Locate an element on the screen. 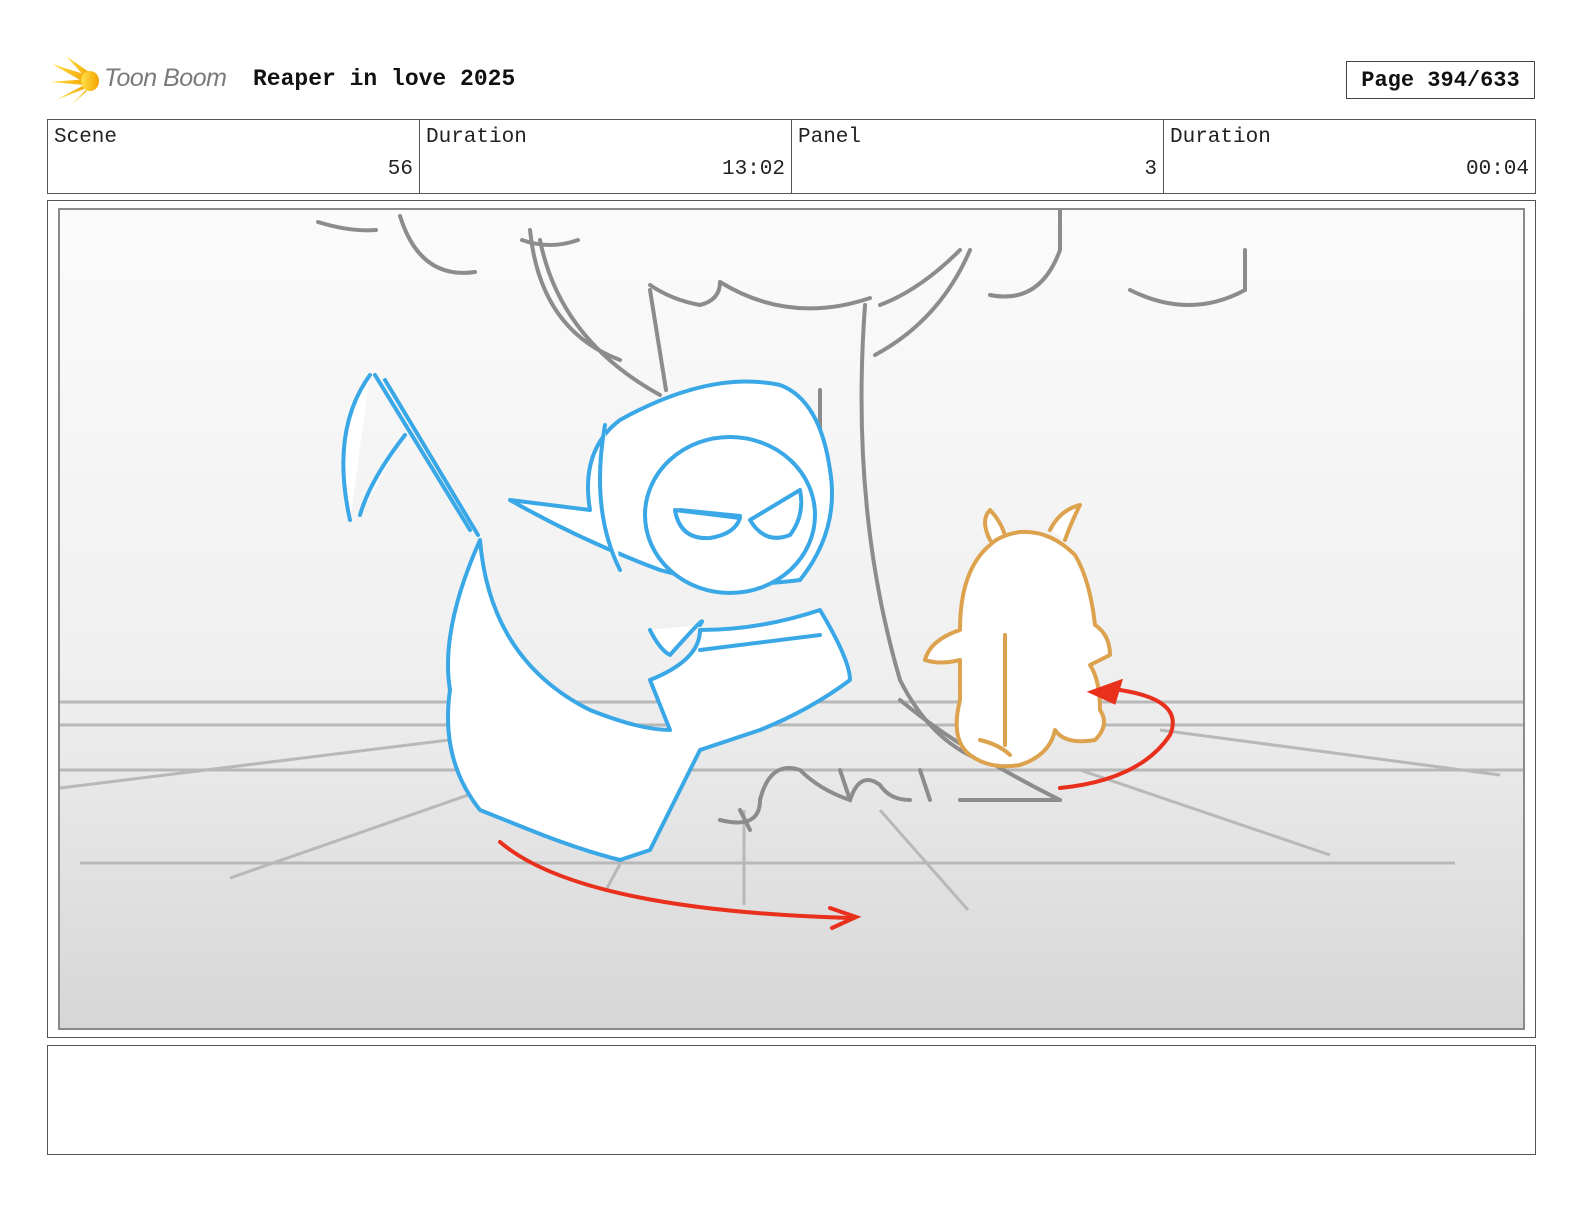 Image resolution: width=1584 pixels, height=1224 pixels. logo-text: Toon Boom is located at coordinates (165, 78).